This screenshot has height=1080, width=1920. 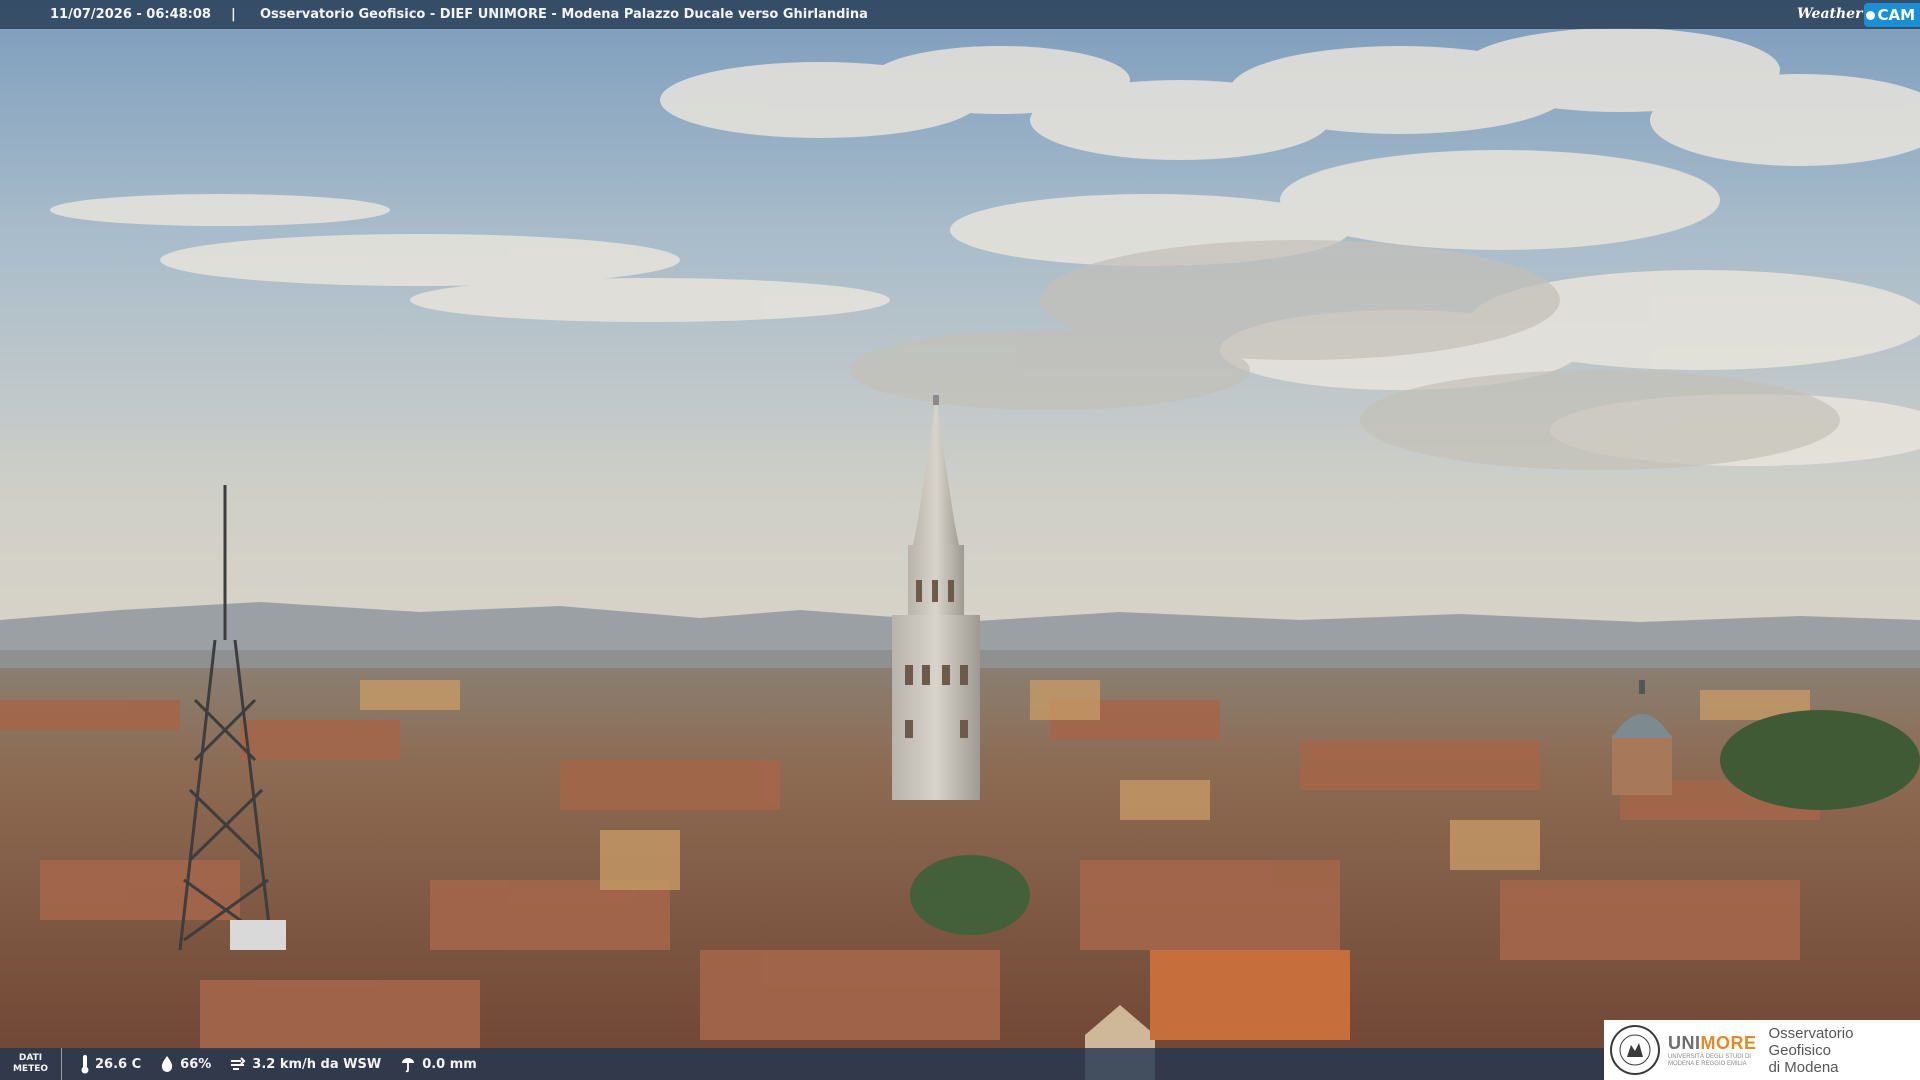 What do you see at coordinates (85, 1064) in the screenshot?
I see `thermometer-icon` at bounding box center [85, 1064].